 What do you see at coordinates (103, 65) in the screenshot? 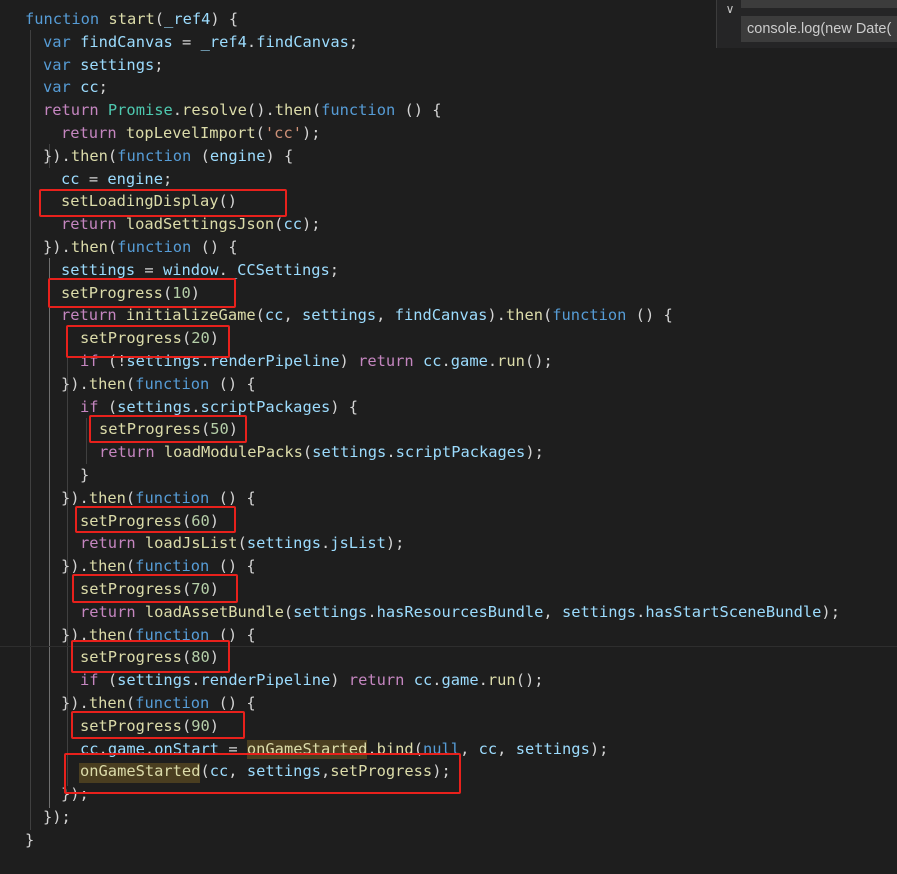
I see `code-line: var settings;` at bounding box center [103, 65].